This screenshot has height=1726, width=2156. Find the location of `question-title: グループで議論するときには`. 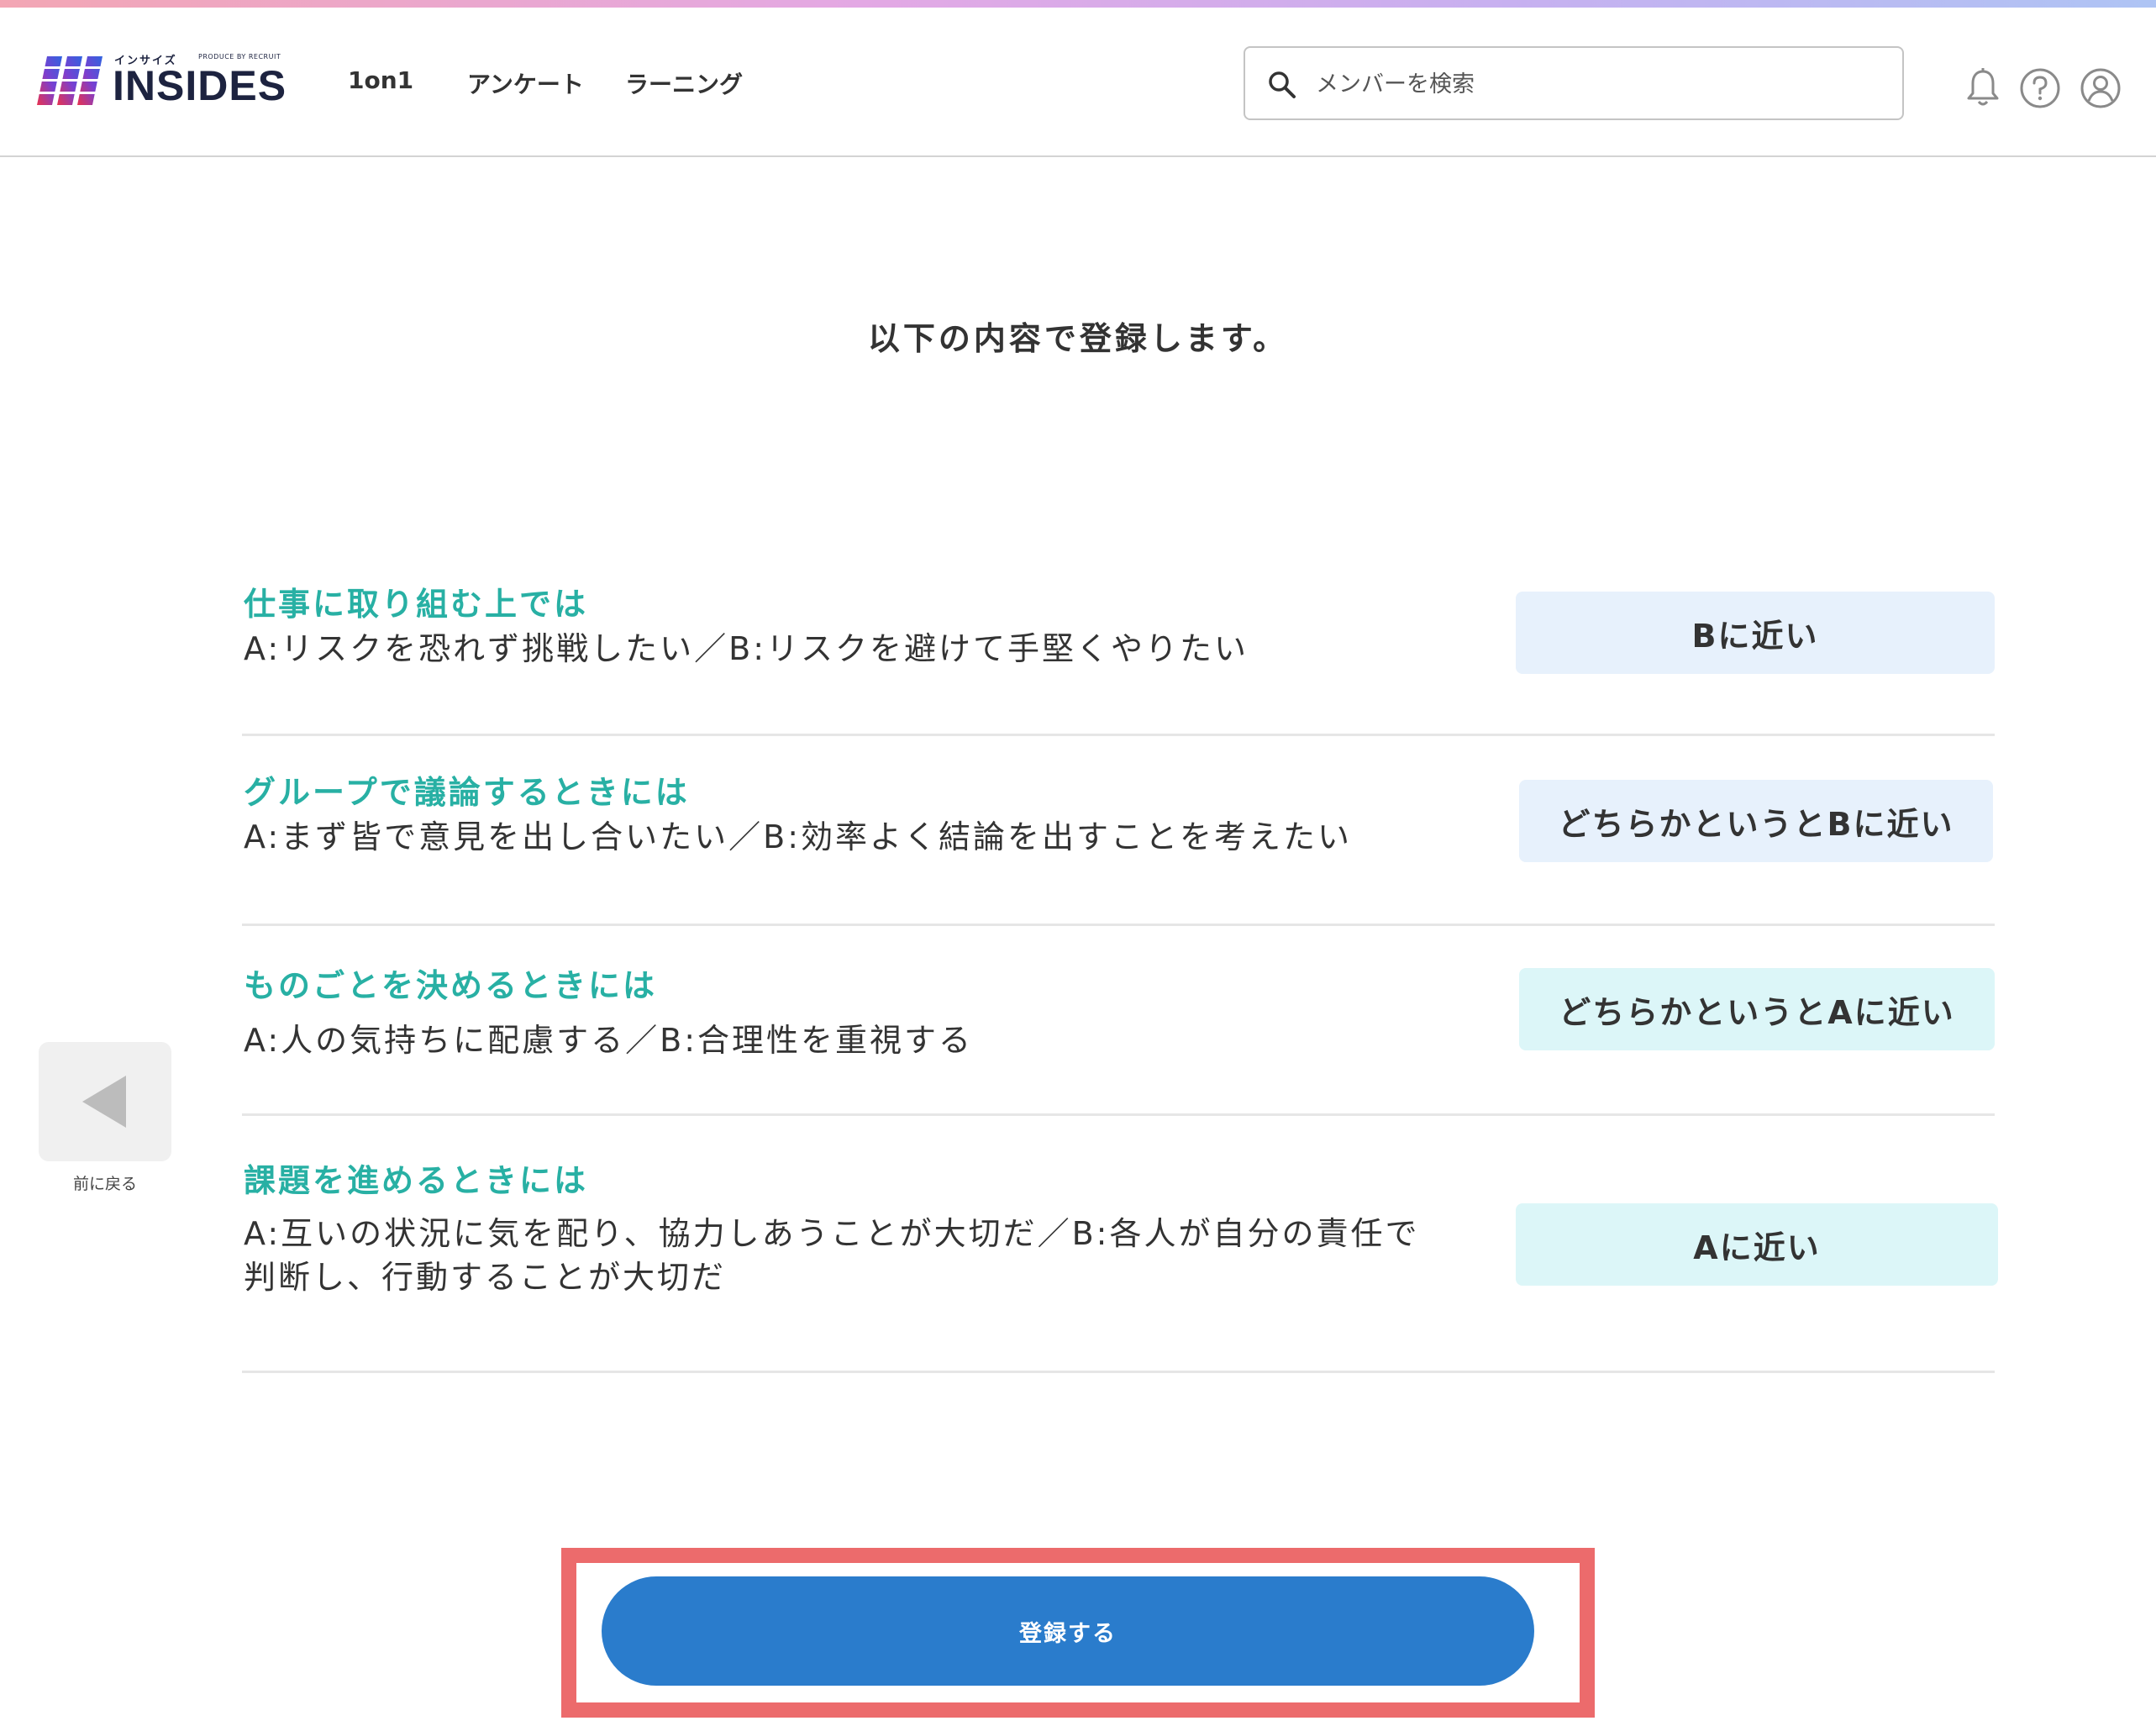

question-title: グループで議論するときには is located at coordinates (467, 792).